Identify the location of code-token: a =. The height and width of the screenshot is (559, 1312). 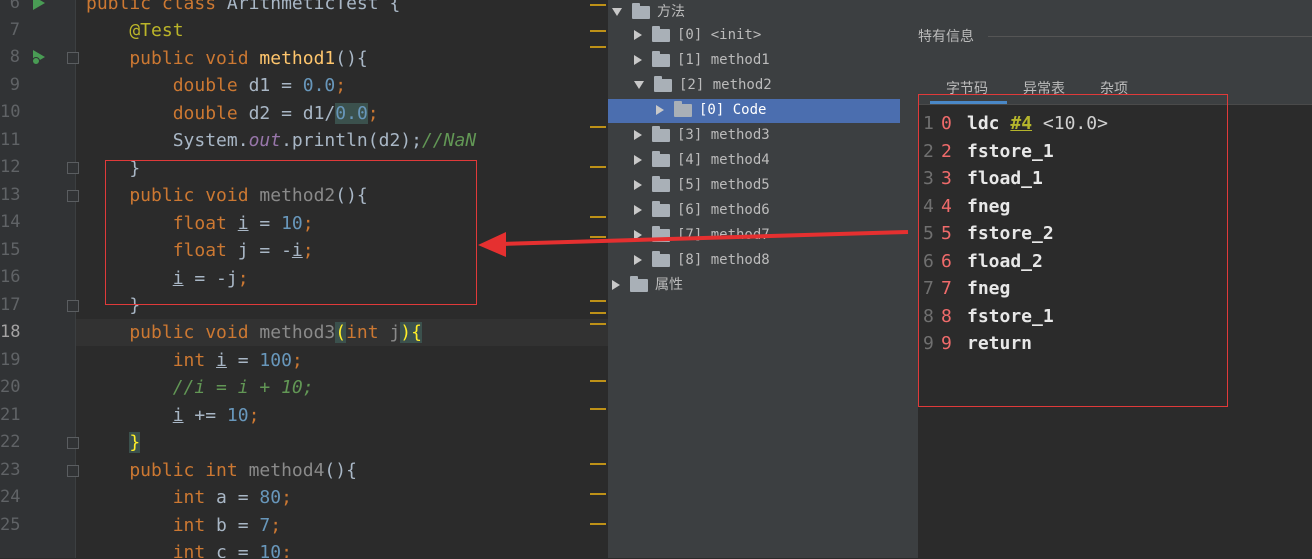
(238, 497).